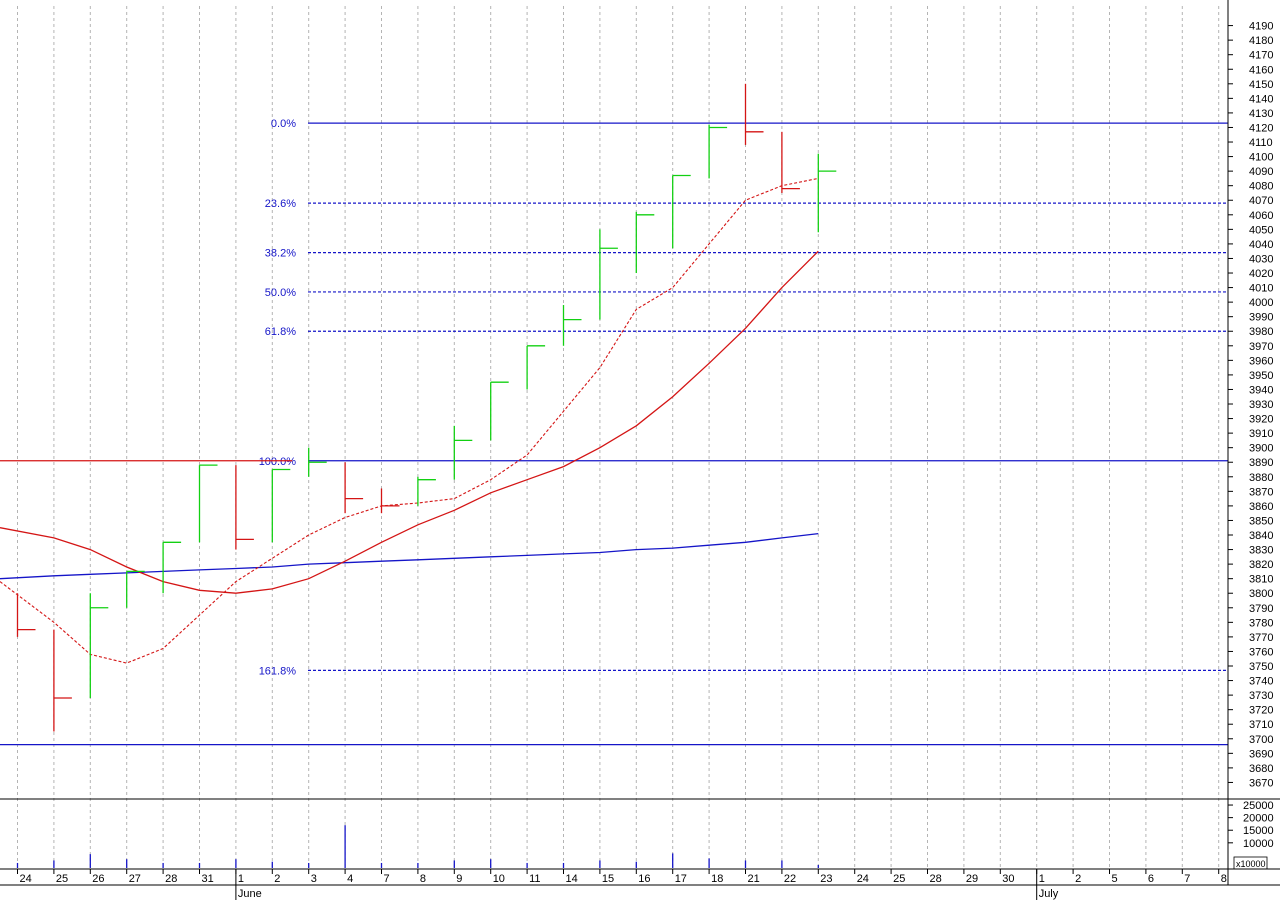 The image size is (1280, 900). Describe the element at coordinates (1115, 879) in the screenshot. I see `x-tick-label: 5` at that location.